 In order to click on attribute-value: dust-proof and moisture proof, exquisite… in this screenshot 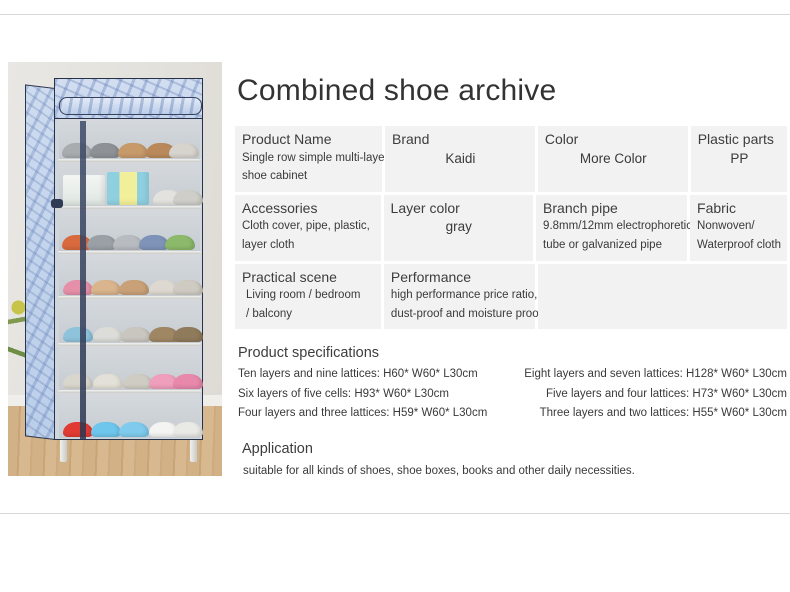, I will do `click(525, 313)`.